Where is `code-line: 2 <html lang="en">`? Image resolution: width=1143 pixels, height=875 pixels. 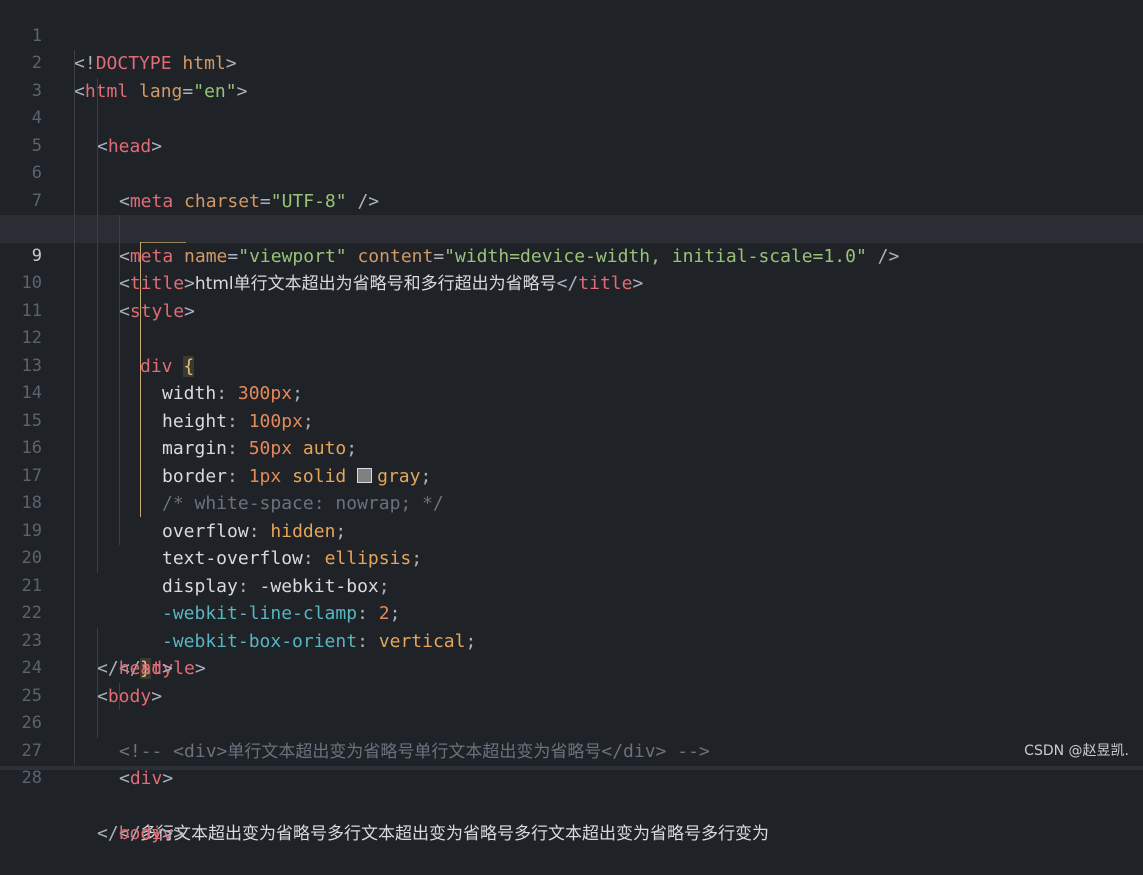 code-line: 2 <html lang="en"> is located at coordinates (571, 62).